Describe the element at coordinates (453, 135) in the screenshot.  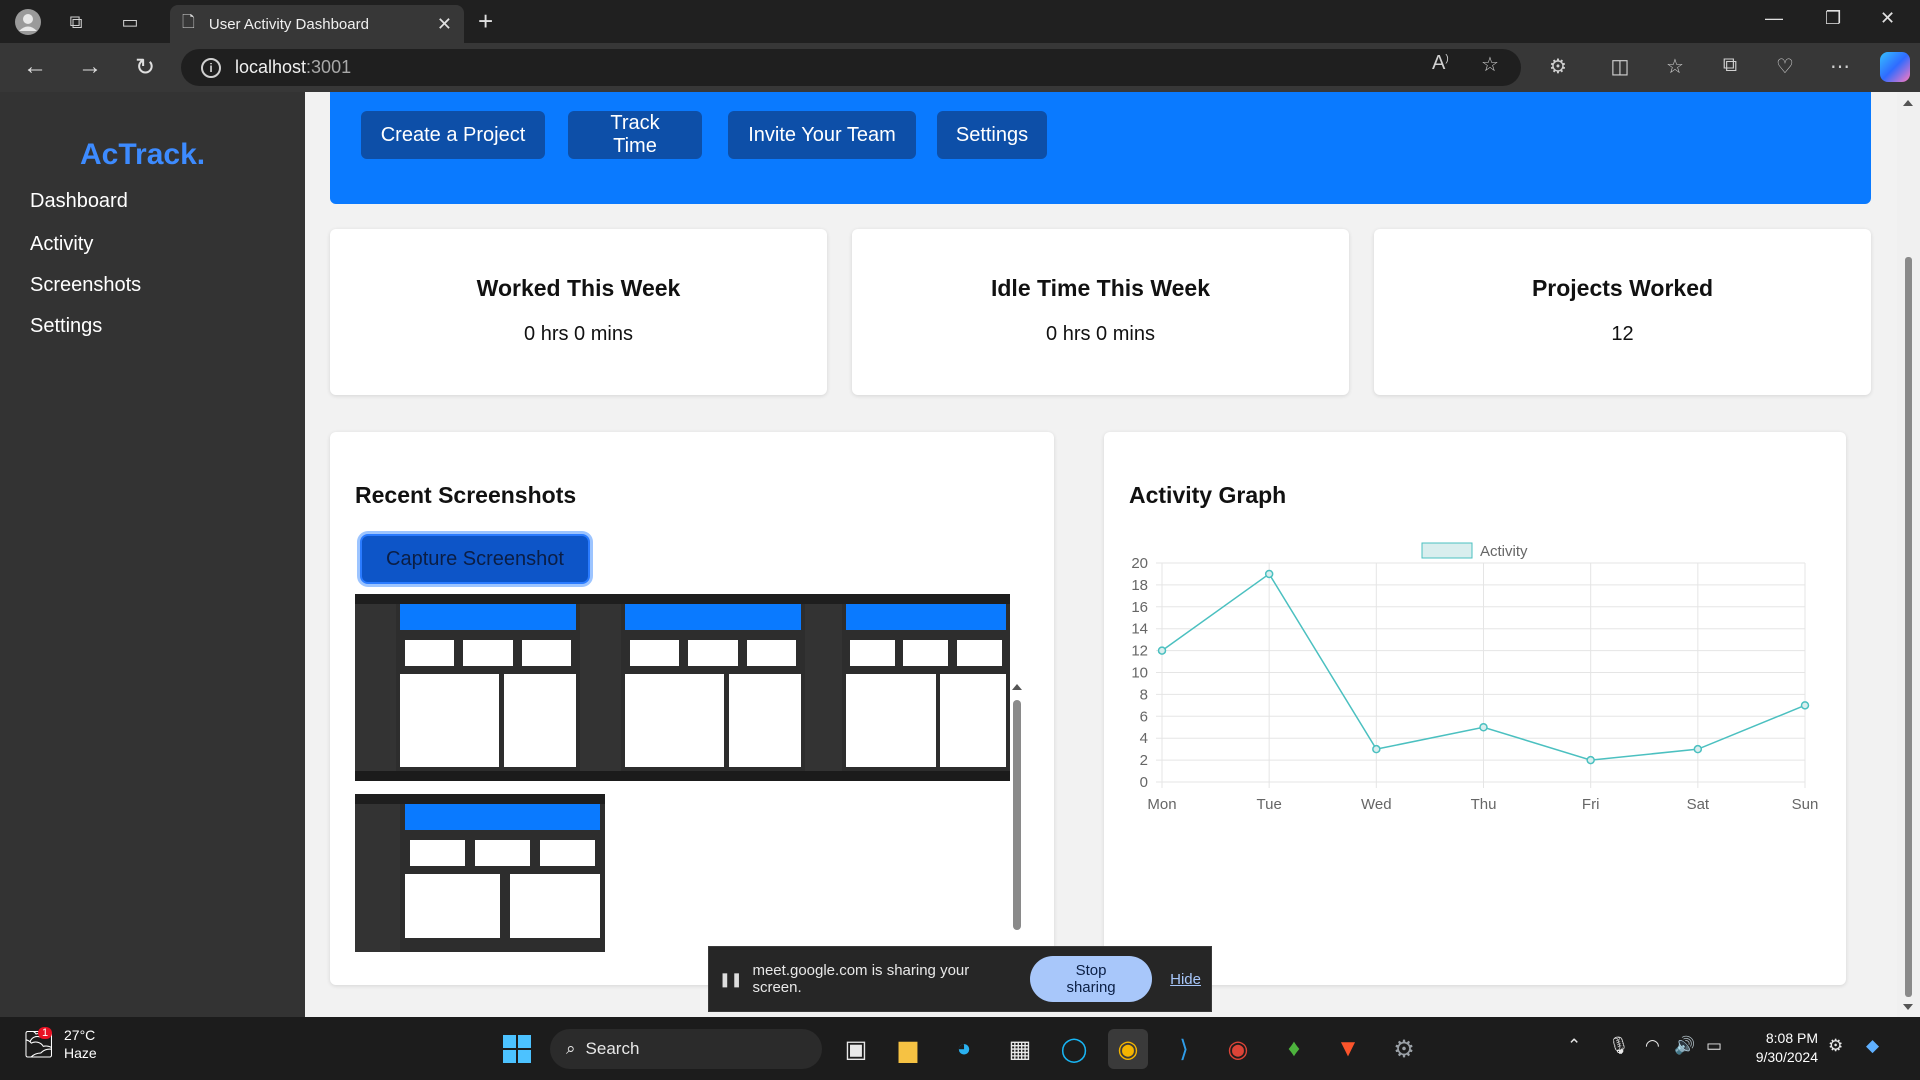
I see `create-project-button: Create a Project` at that location.